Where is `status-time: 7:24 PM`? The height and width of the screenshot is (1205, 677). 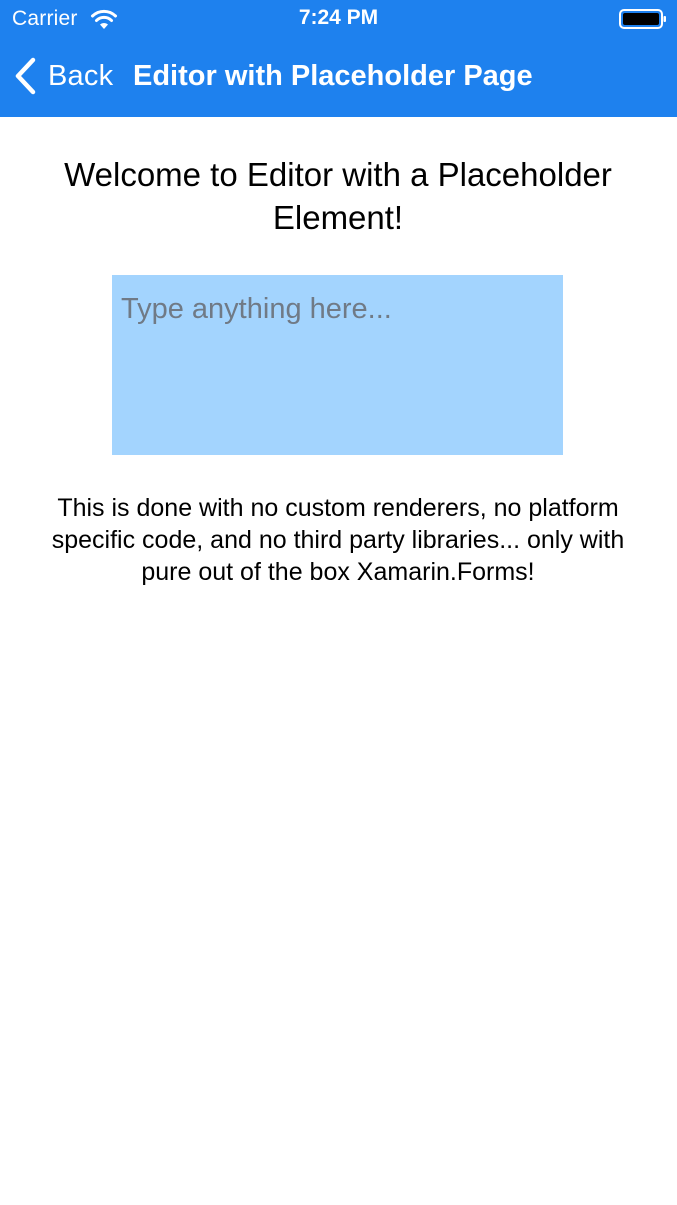 status-time: 7:24 PM is located at coordinates (338, 17).